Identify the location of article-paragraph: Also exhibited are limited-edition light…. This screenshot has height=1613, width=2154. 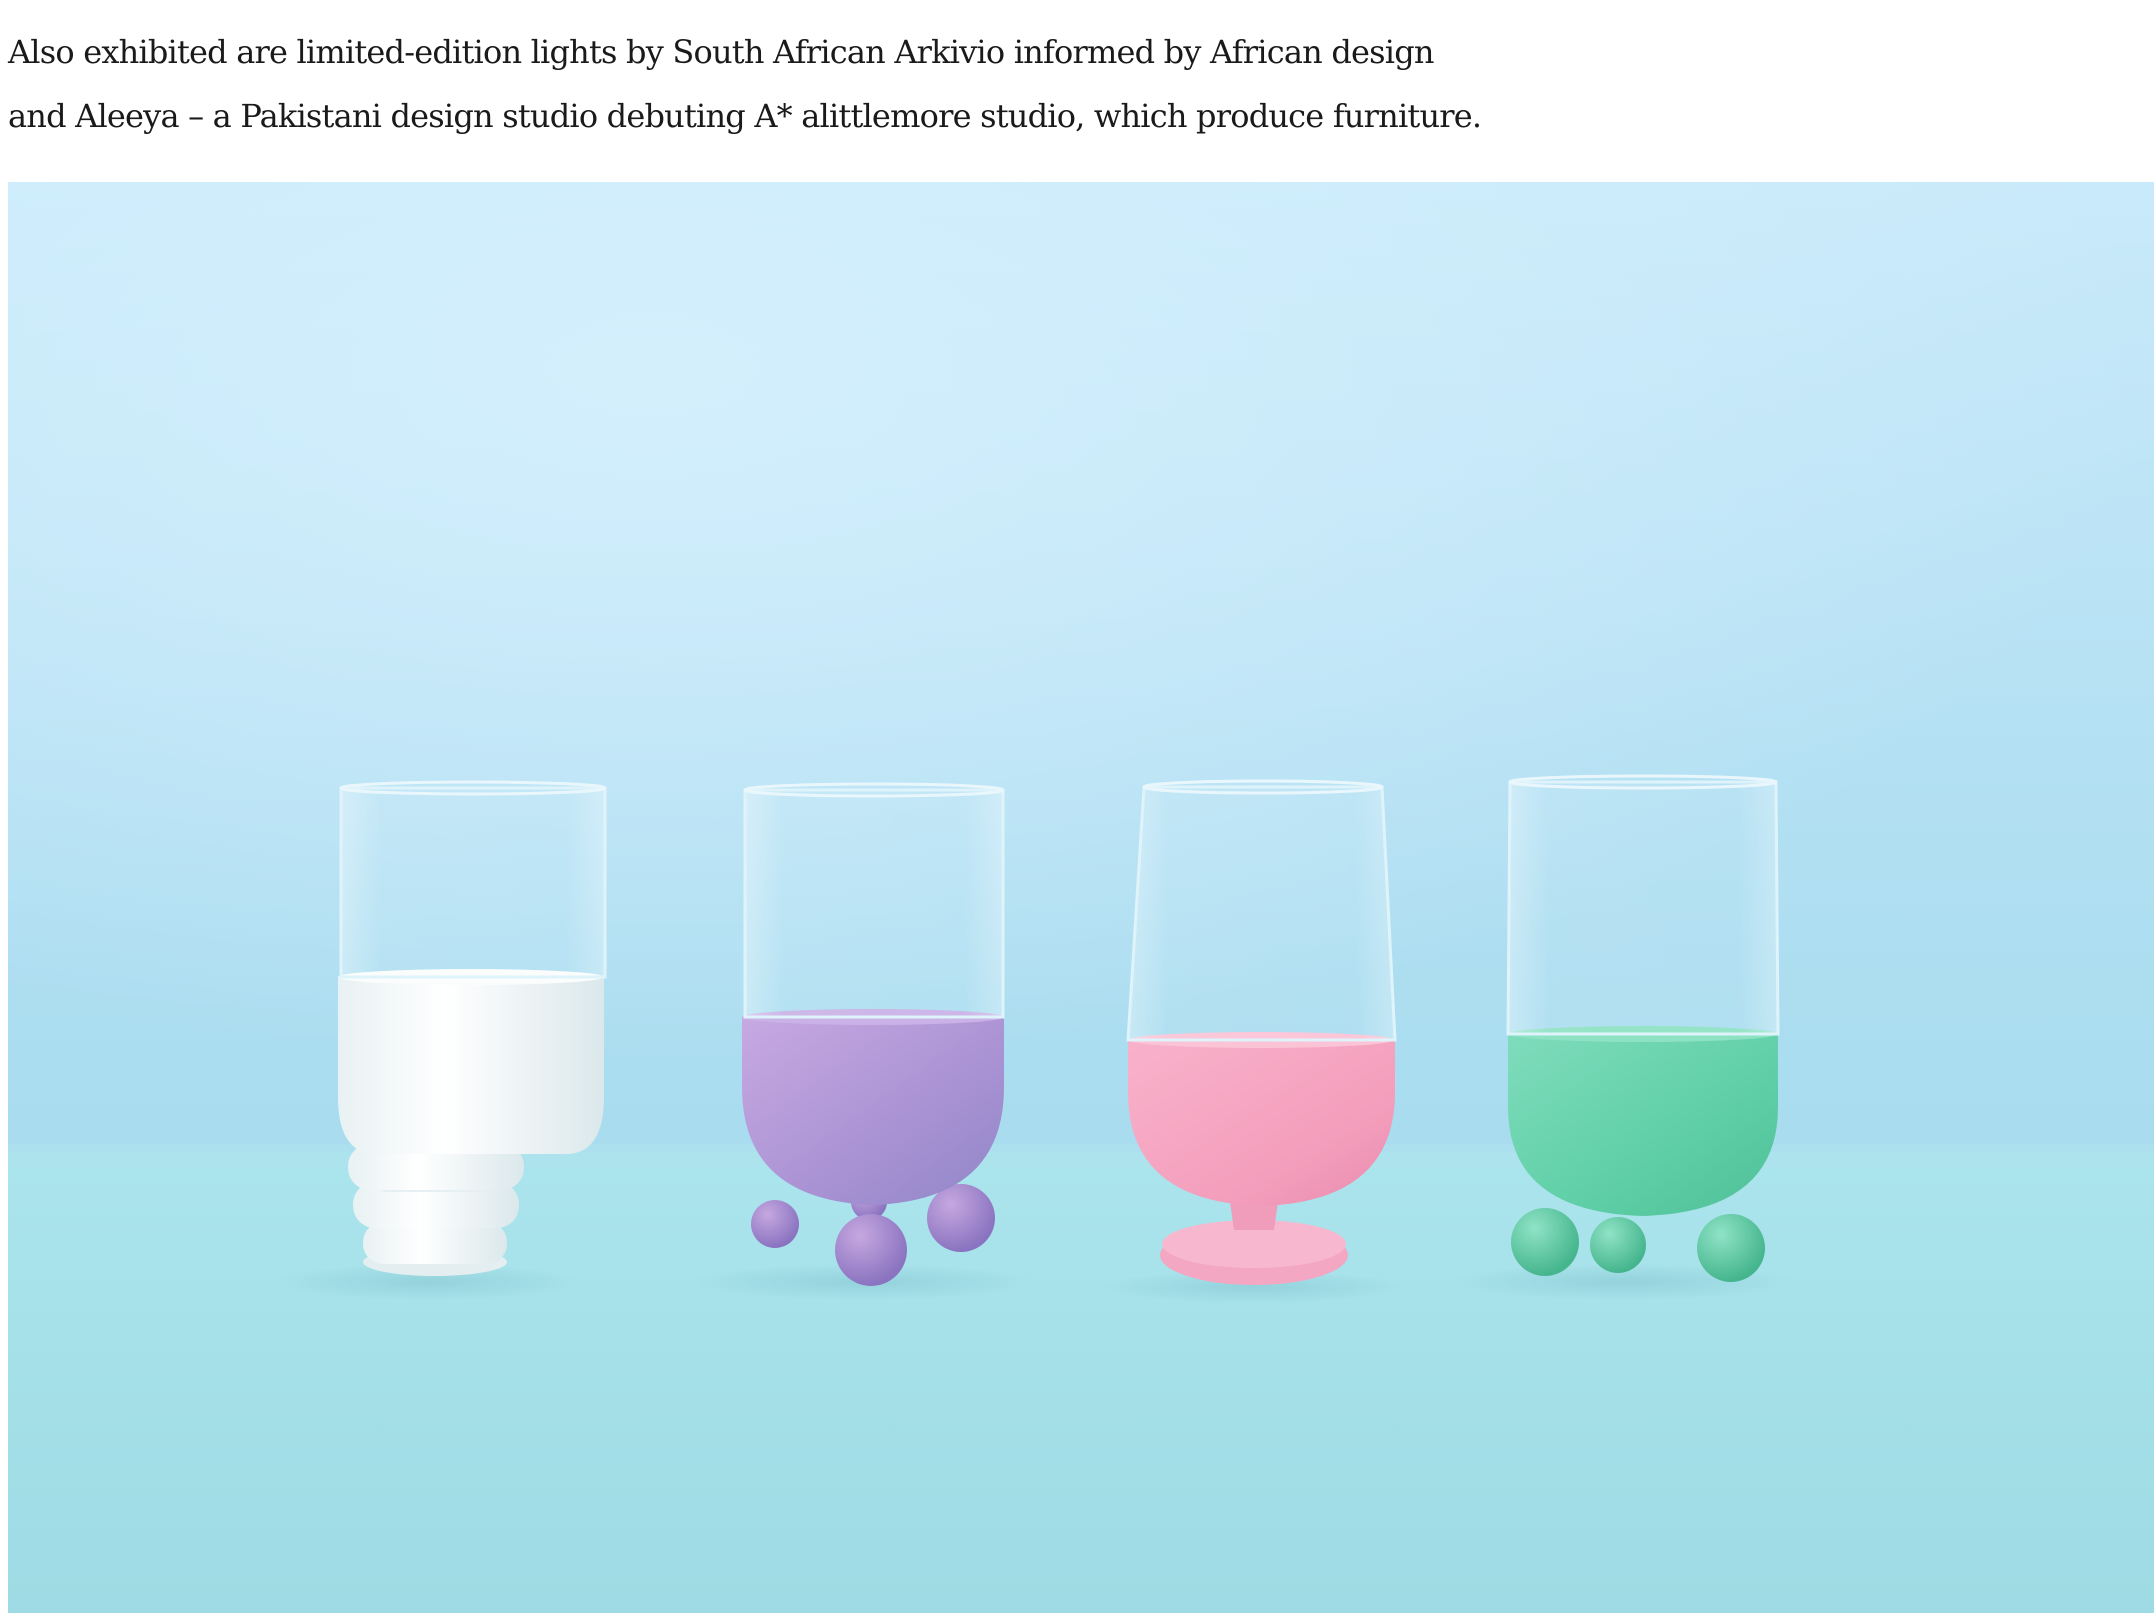
(1078, 84).